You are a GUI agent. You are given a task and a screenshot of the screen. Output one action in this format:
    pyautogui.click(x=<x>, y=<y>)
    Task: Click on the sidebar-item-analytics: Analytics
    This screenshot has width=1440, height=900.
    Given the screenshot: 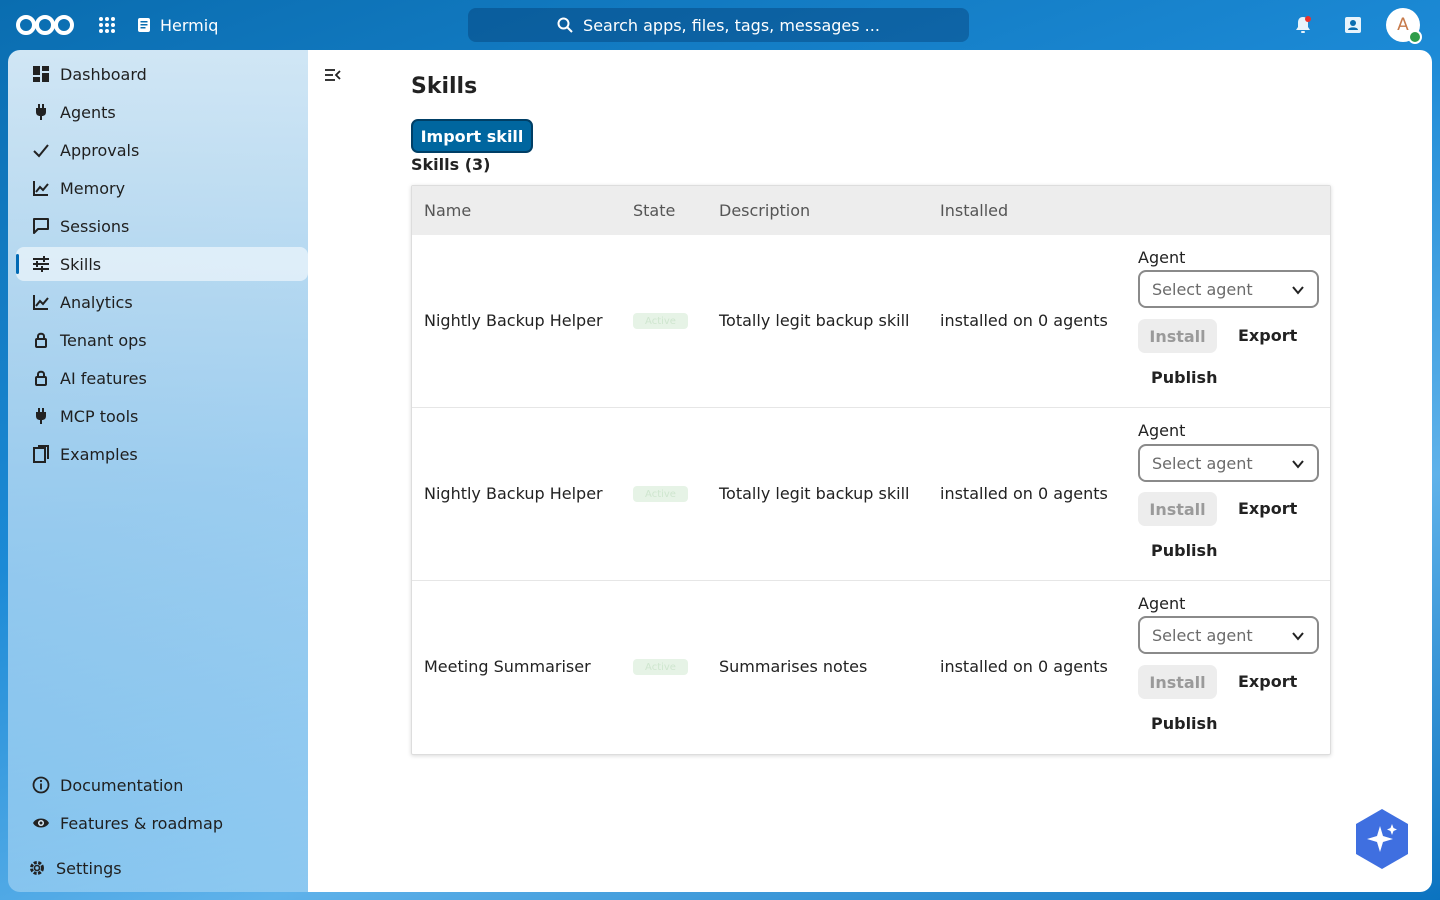 What is the action you would take?
    pyautogui.click(x=162, y=302)
    